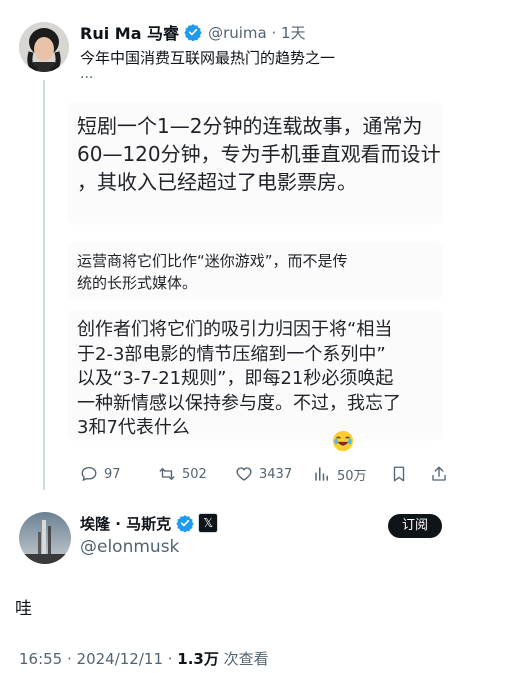 This screenshot has height=673, width=518. I want to click on repost-count: 502, so click(194, 474).